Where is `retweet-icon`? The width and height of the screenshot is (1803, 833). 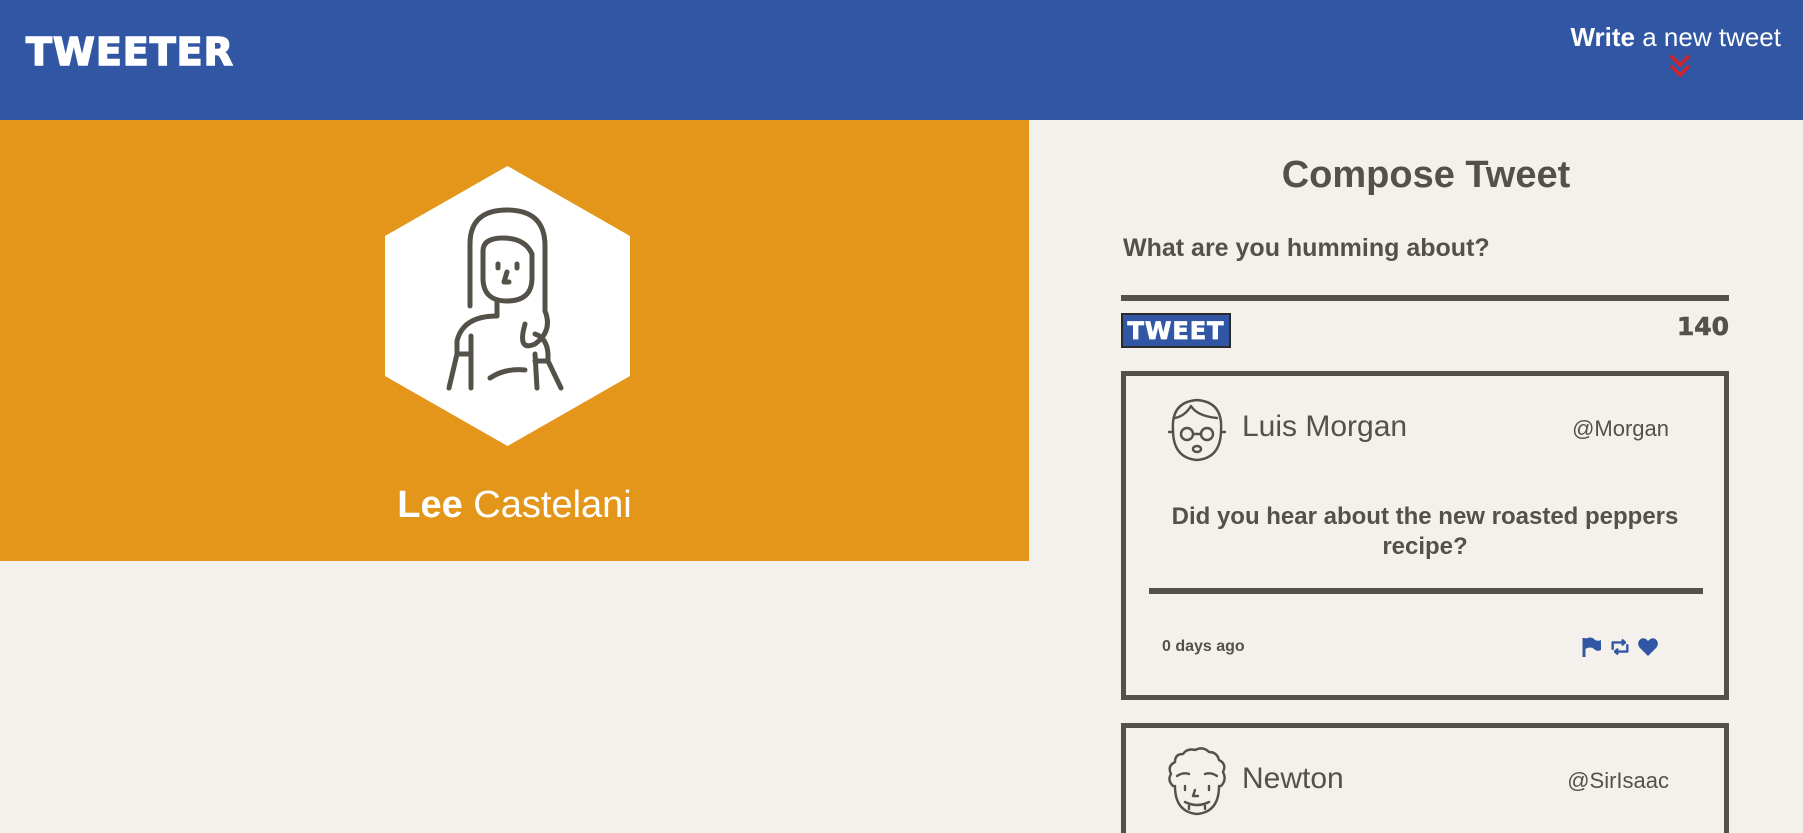
retweet-icon is located at coordinates (1620, 647).